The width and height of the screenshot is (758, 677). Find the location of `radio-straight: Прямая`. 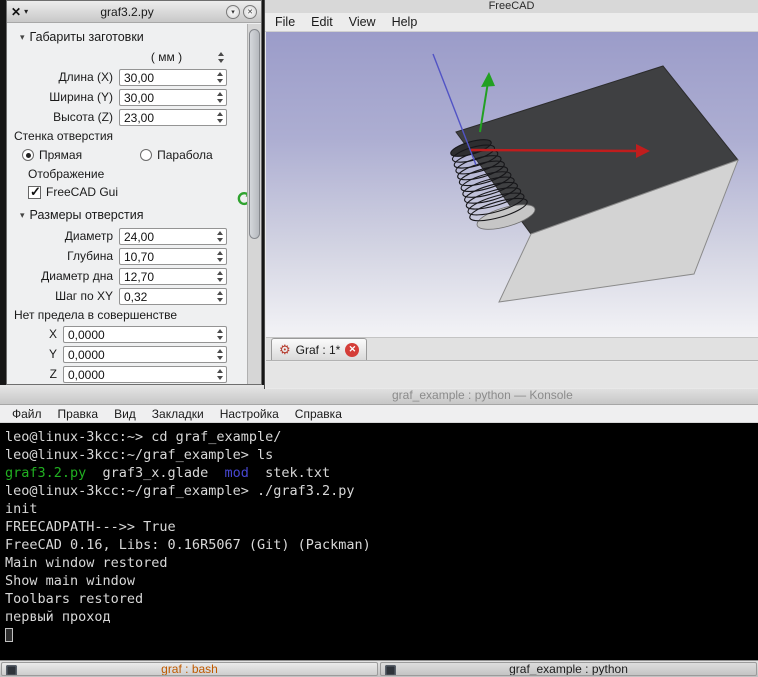

radio-straight: Прямая is located at coordinates (52, 155).